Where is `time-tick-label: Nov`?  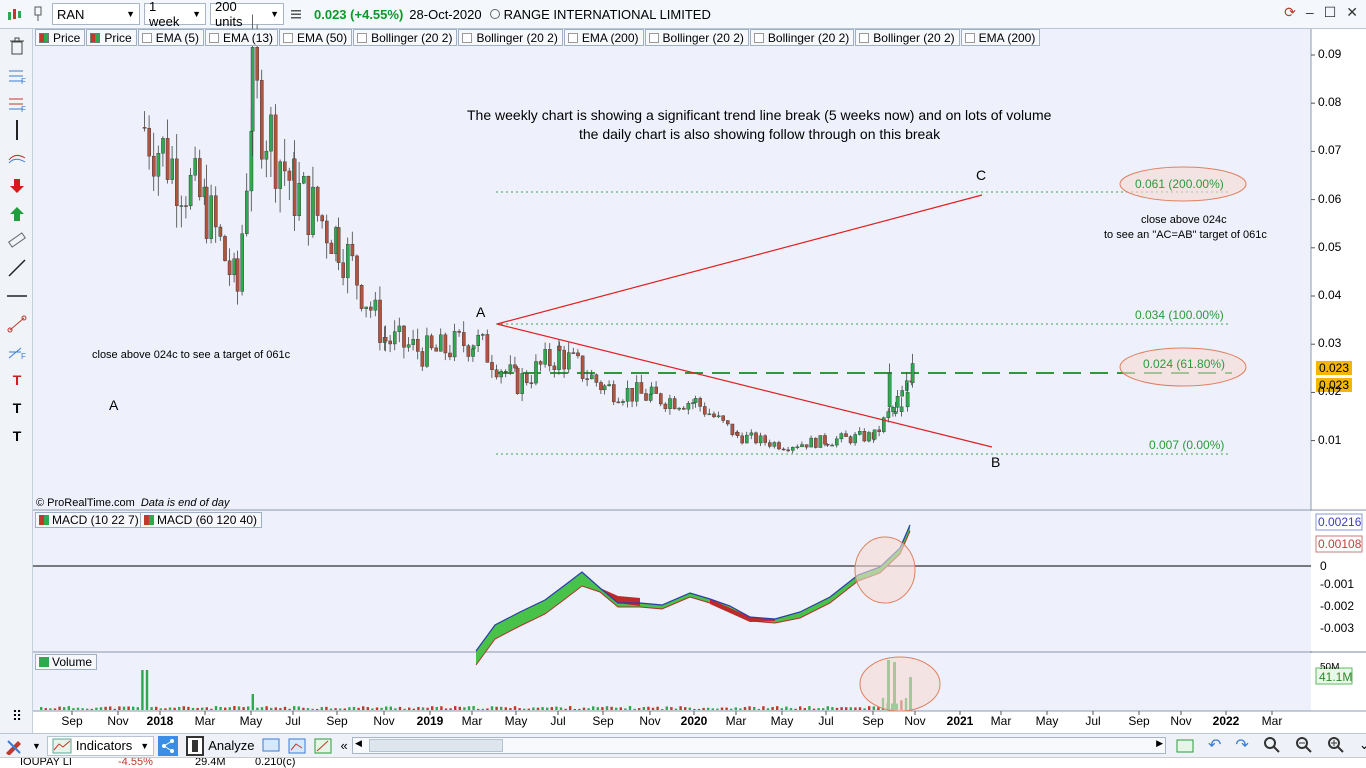 time-tick-label: Nov is located at coordinates (118, 721).